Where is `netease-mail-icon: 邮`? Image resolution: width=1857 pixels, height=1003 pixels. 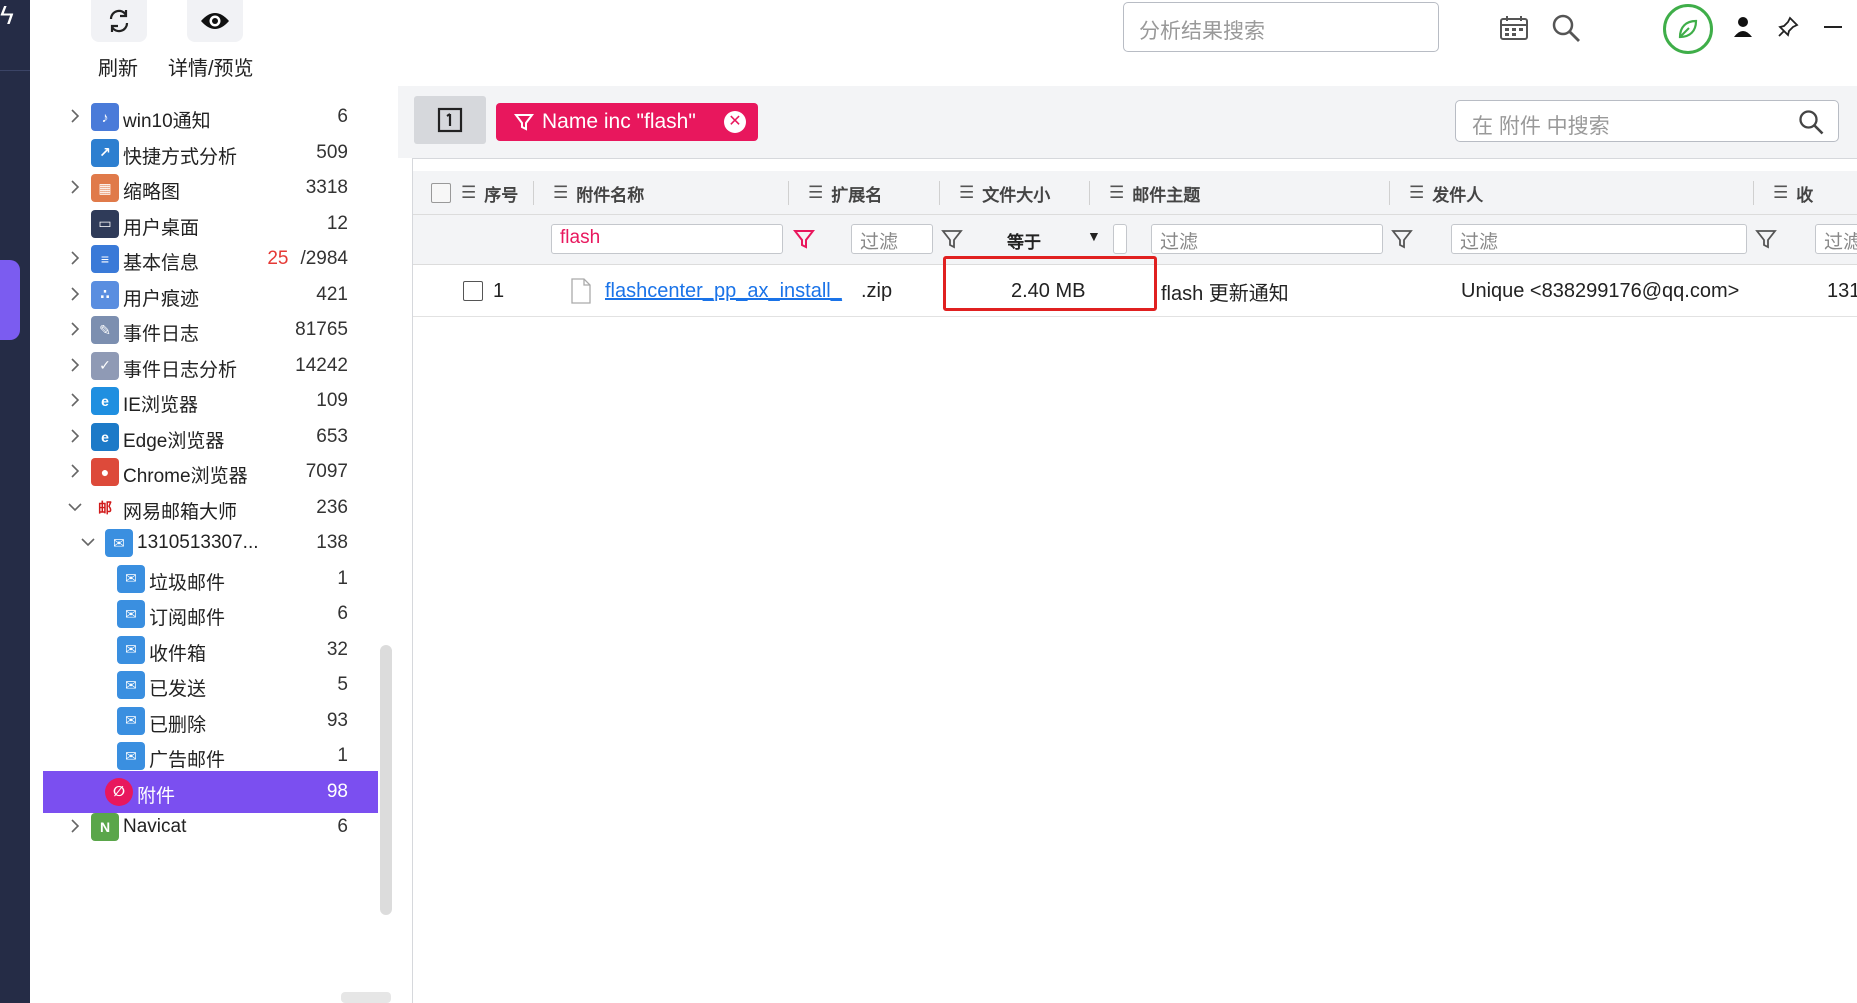
netease-mail-icon: 邮 is located at coordinates (105, 507).